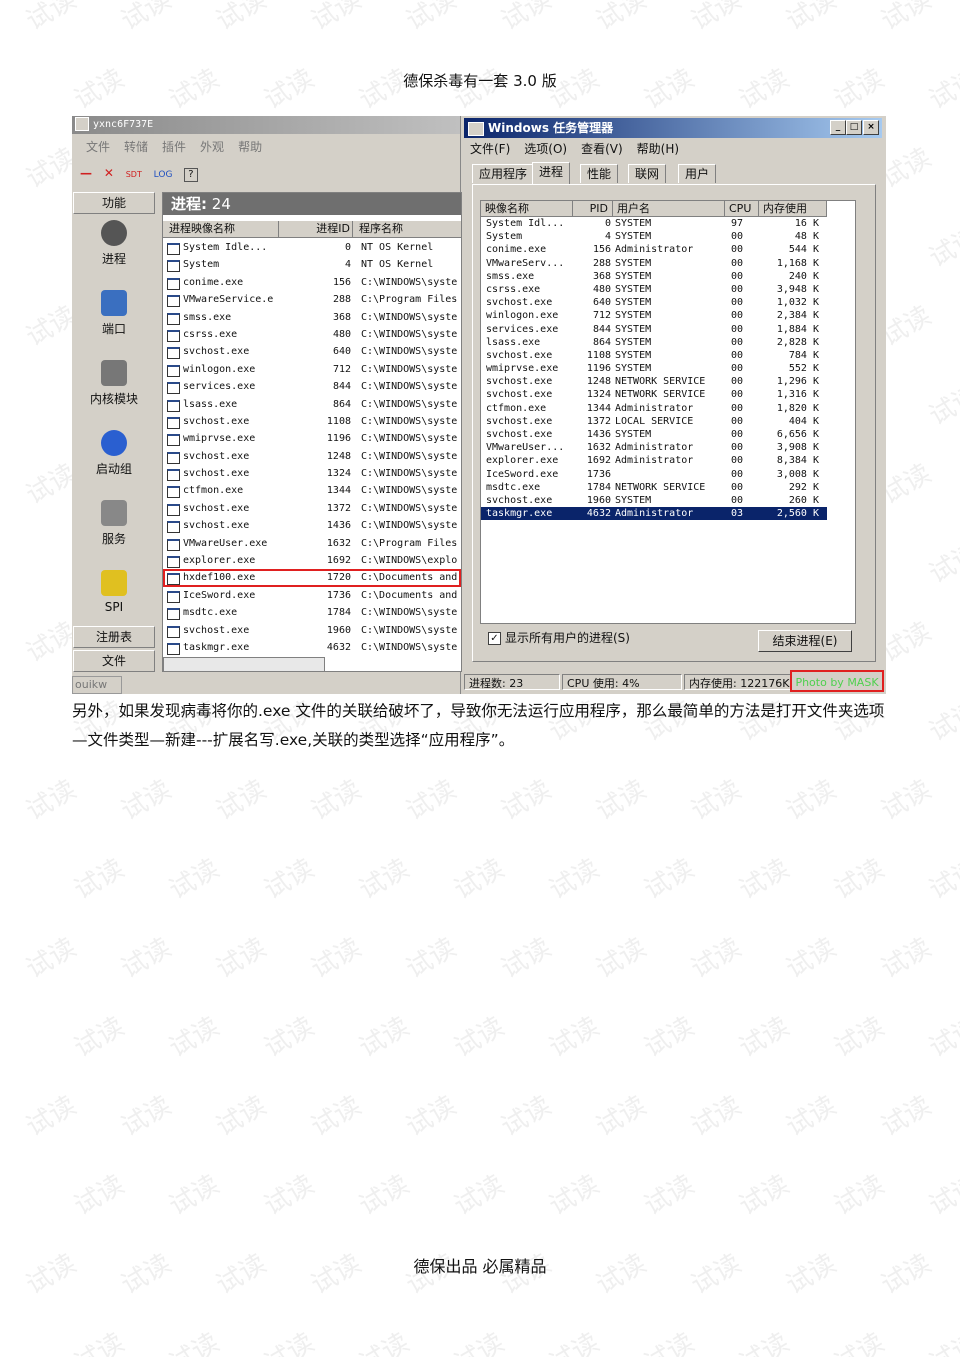 Image resolution: width=960 pixels, height=1357 pixels. I want to click on table-row: IceSword.exe 1736 C:\Documents and, so click(312, 595).